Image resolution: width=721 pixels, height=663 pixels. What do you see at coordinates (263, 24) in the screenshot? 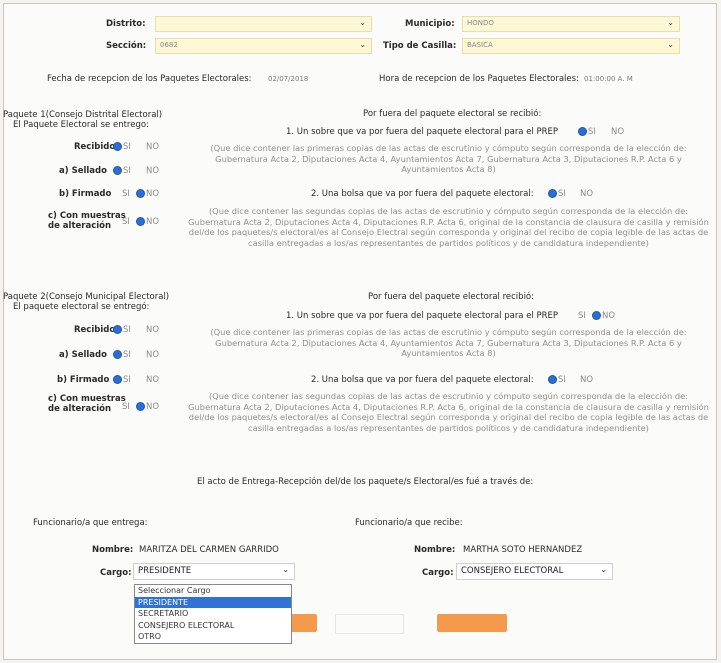
I see `distrito-select: ⌄` at bounding box center [263, 24].